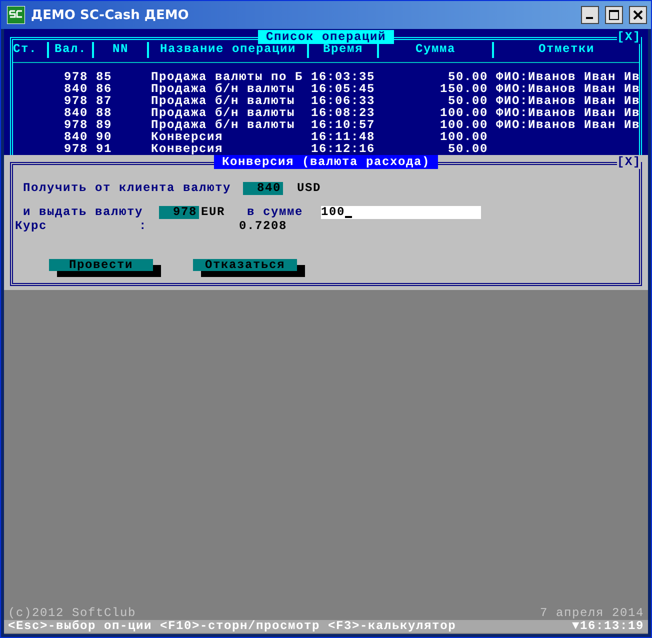 This screenshot has width=652, height=638. What do you see at coordinates (343, 137) in the screenshot?
I see `table-cell-text: 16:11:48` at bounding box center [343, 137].